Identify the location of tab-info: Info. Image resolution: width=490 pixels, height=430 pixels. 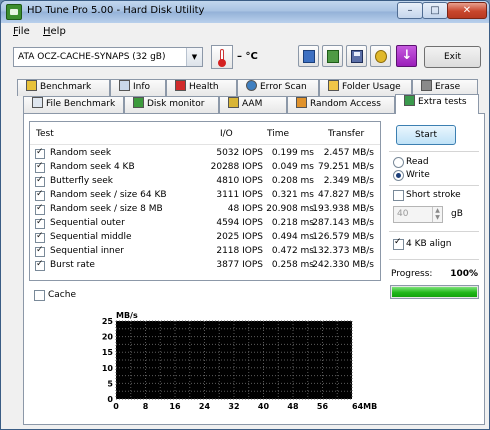
(138, 87).